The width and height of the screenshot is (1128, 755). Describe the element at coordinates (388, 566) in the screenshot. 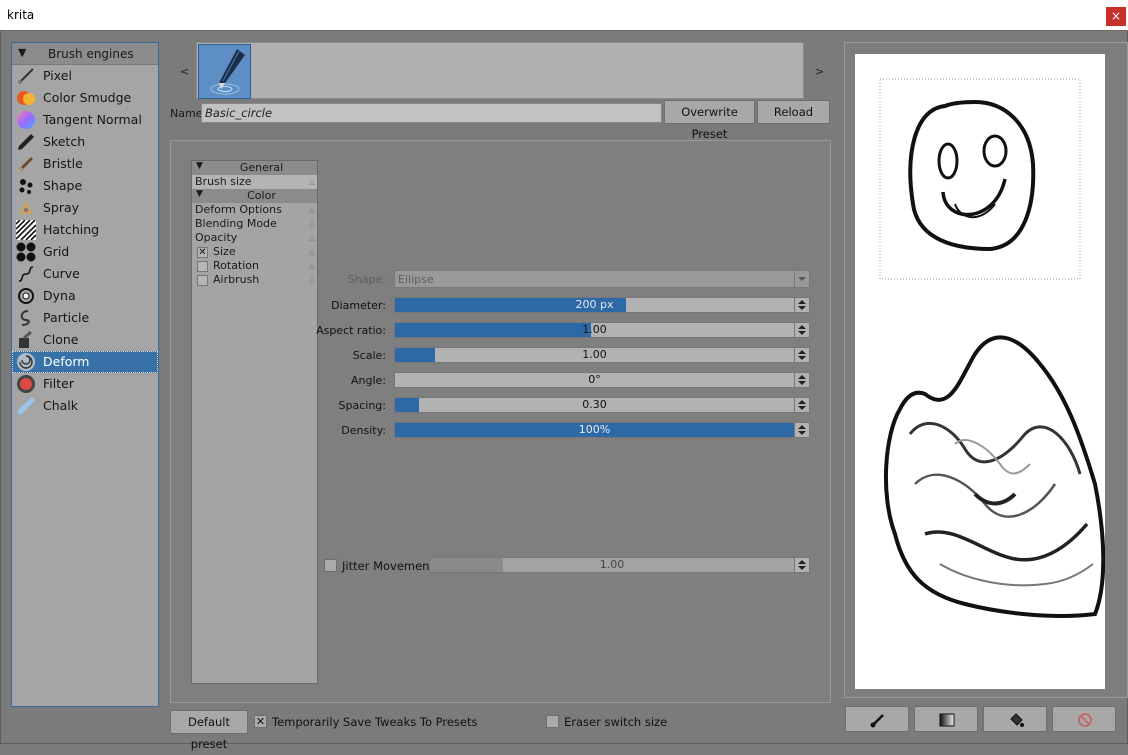

I see `jitter-movement-label: Jitter Movement` at that location.